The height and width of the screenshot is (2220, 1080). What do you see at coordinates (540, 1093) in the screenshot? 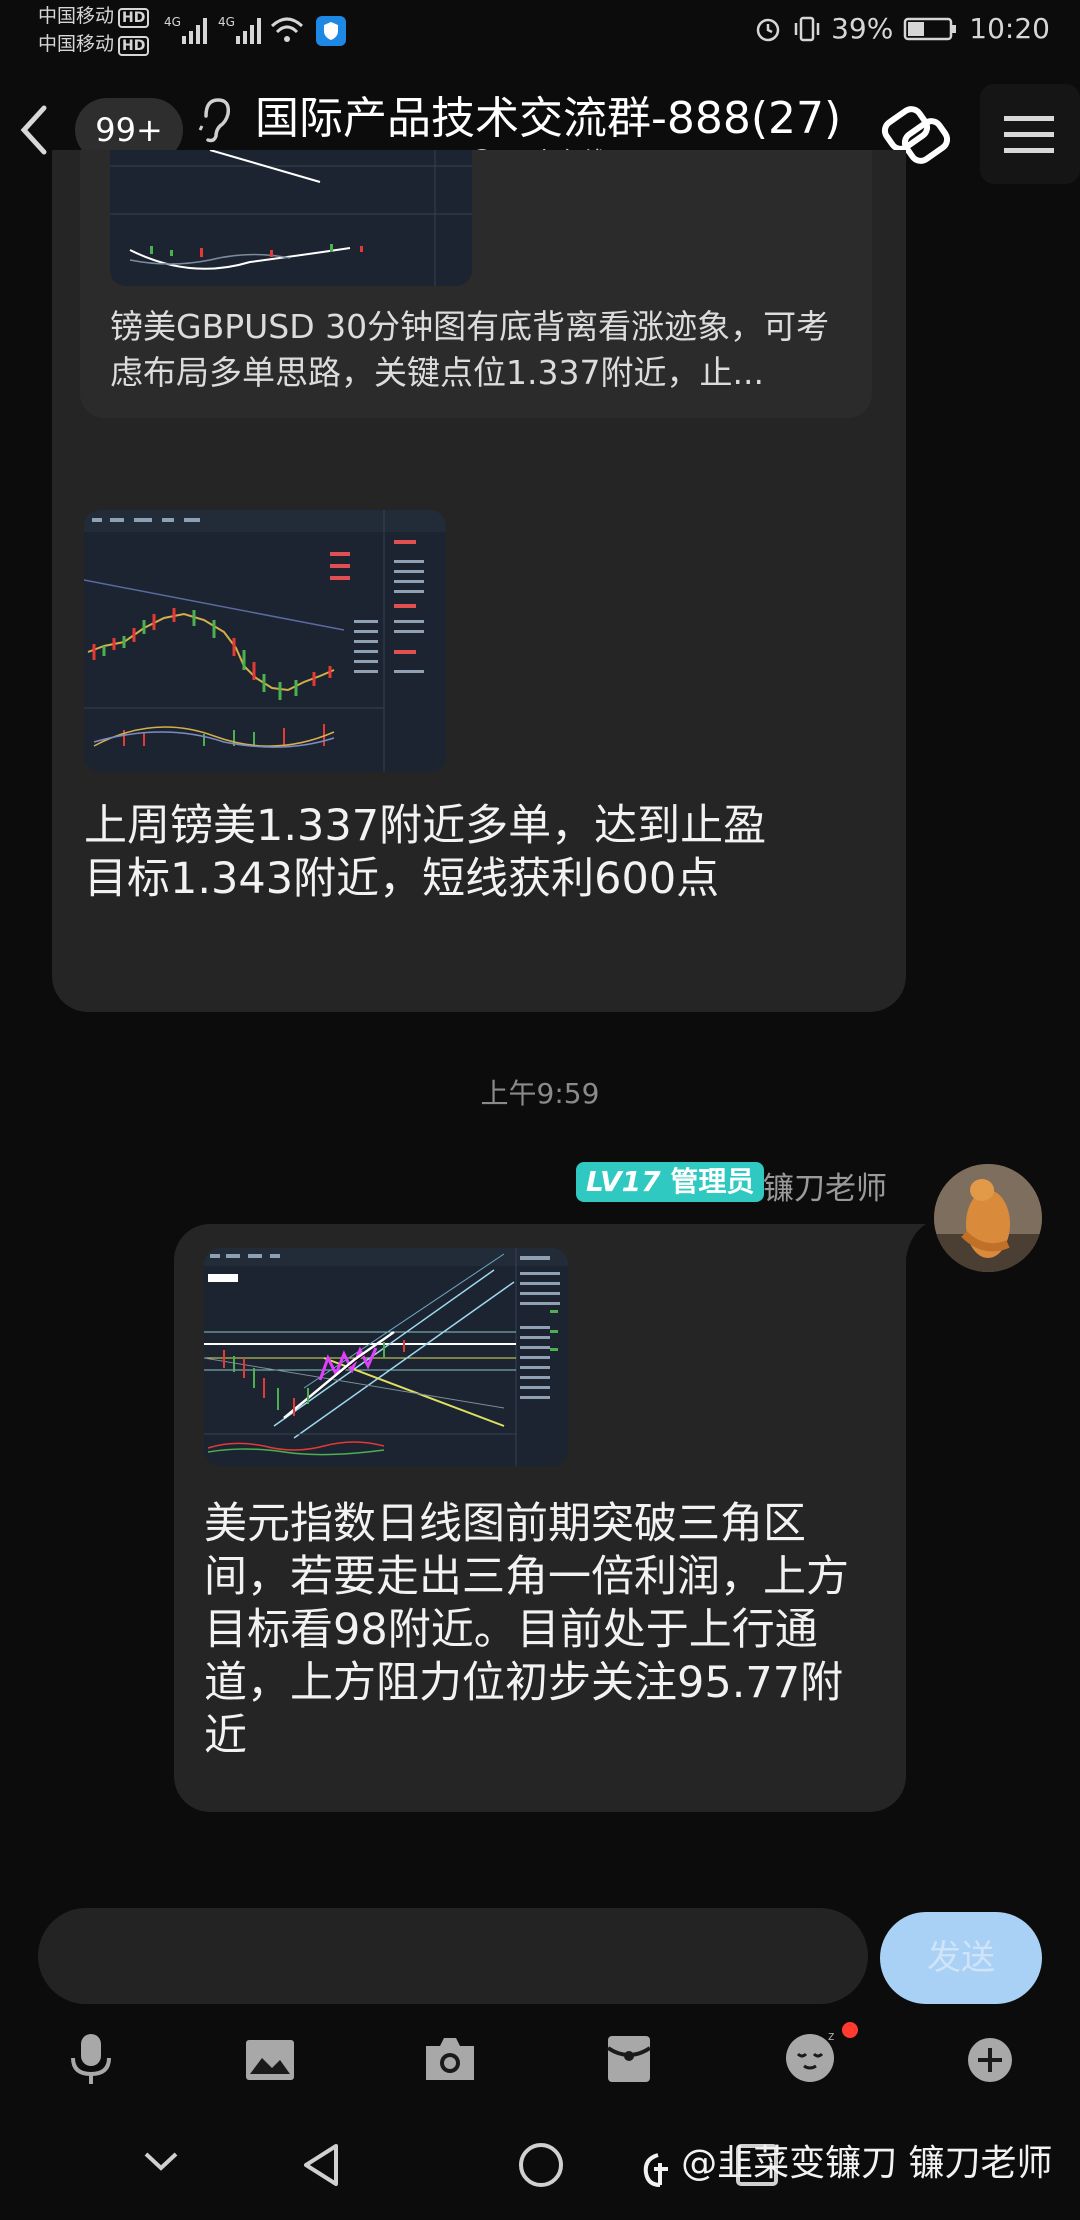
I see `message-timestamp: 上午9:59` at bounding box center [540, 1093].